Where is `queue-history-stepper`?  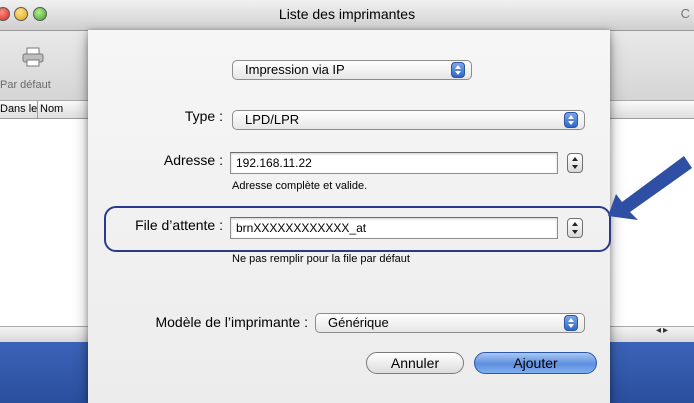 queue-history-stepper is located at coordinates (575, 228).